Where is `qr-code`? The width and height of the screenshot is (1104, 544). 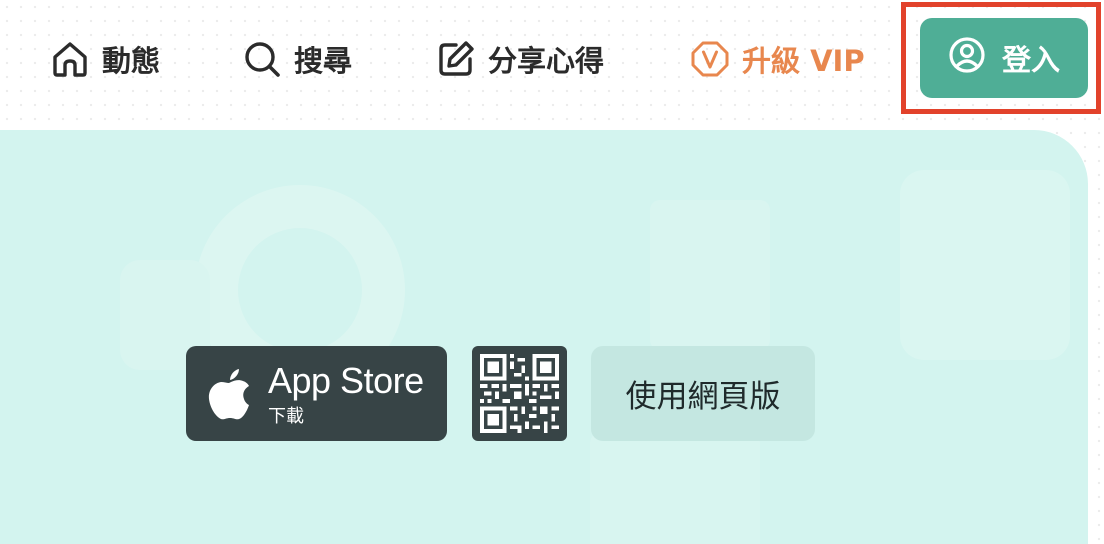 qr-code is located at coordinates (519, 393).